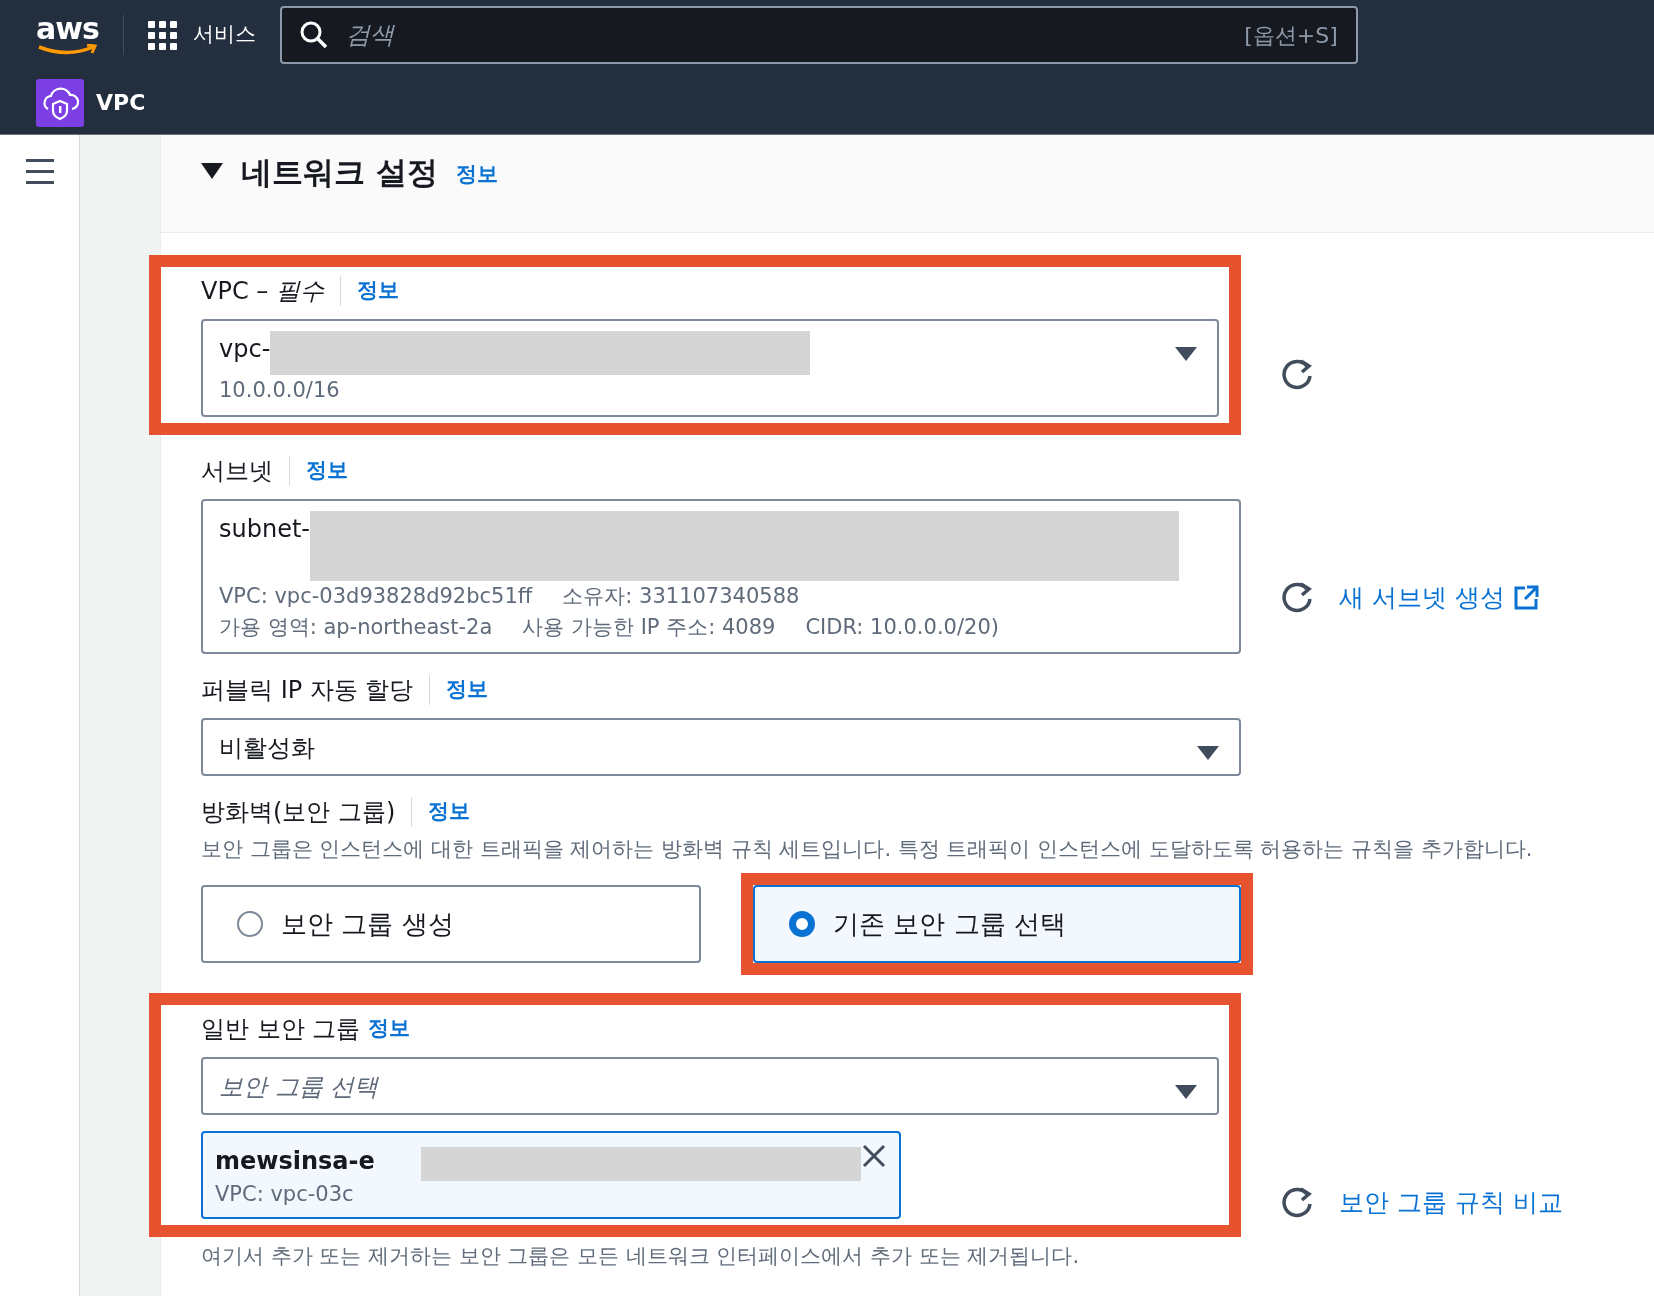  What do you see at coordinates (281, 1029) in the screenshot?
I see `field-label: 일반 보안 그룹` at bounding box center [281, 1029].